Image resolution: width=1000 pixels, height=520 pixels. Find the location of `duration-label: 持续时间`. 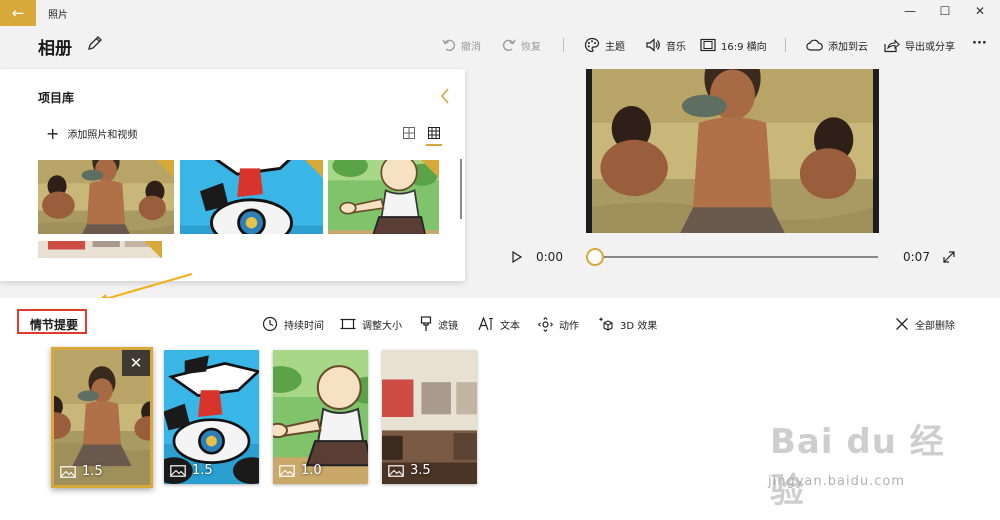

duration-label: 持续时间 is located at coordinates (304, 326).